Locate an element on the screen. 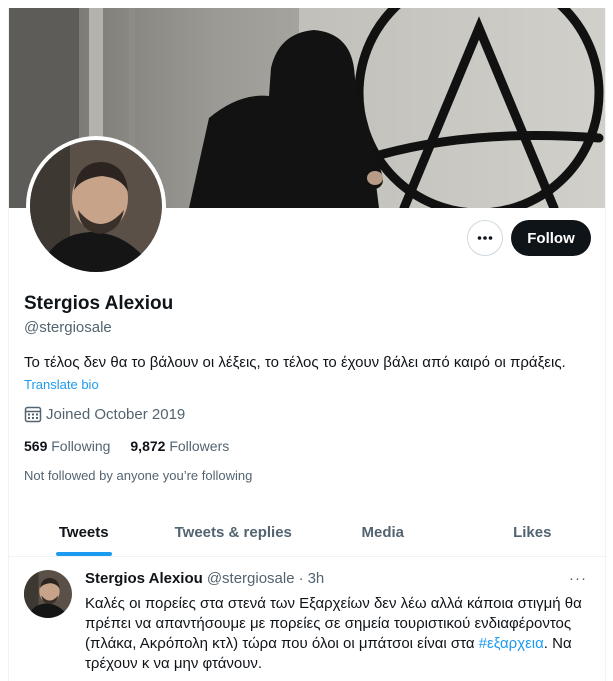 Image resolution: width=613 pixels, height=681 pixels. tweet-timestamp: 3h is located at coordinates (316, 578).